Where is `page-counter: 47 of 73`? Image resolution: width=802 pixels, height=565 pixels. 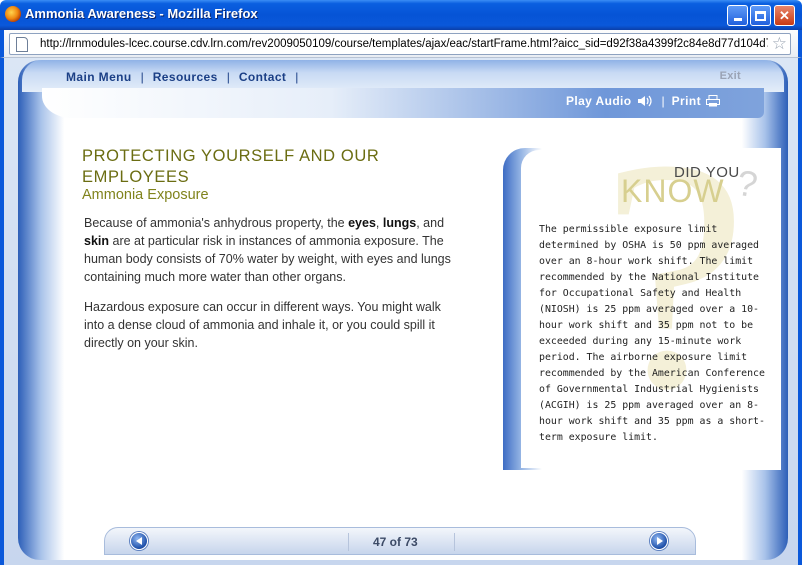 page-counter: 47 of 73 is located at coordinates (395, 542).